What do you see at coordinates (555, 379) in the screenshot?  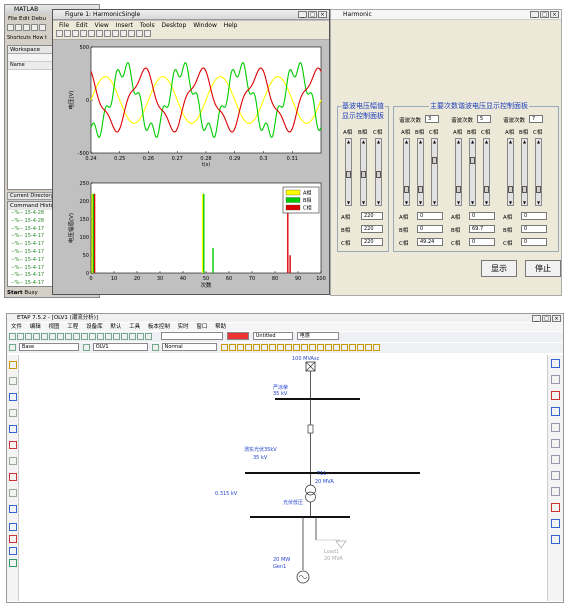 I see `bus-results-icon` at bounding box center [555, 379].